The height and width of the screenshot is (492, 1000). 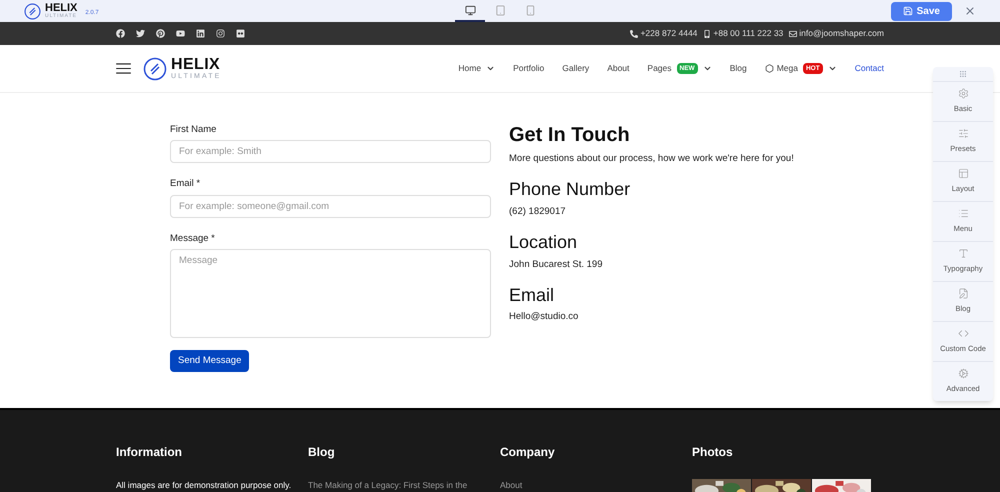 What do you see at coordinates (149, 452) in the screenshot?
I see `footer-heading: Information` at bounding box center [149, 452].